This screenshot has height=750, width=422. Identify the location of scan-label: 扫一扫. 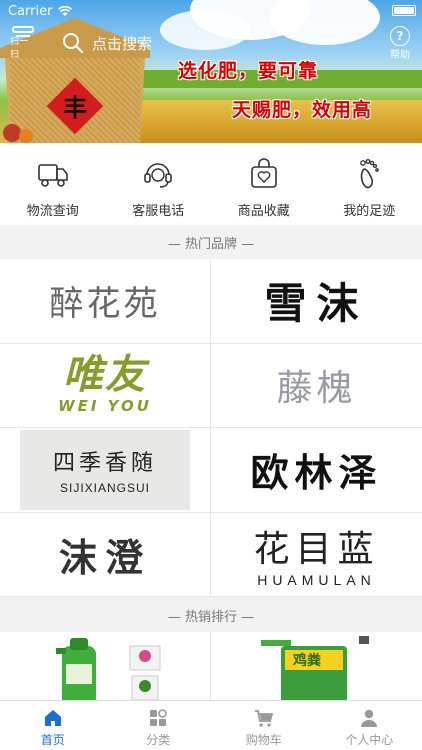
(19, 48).